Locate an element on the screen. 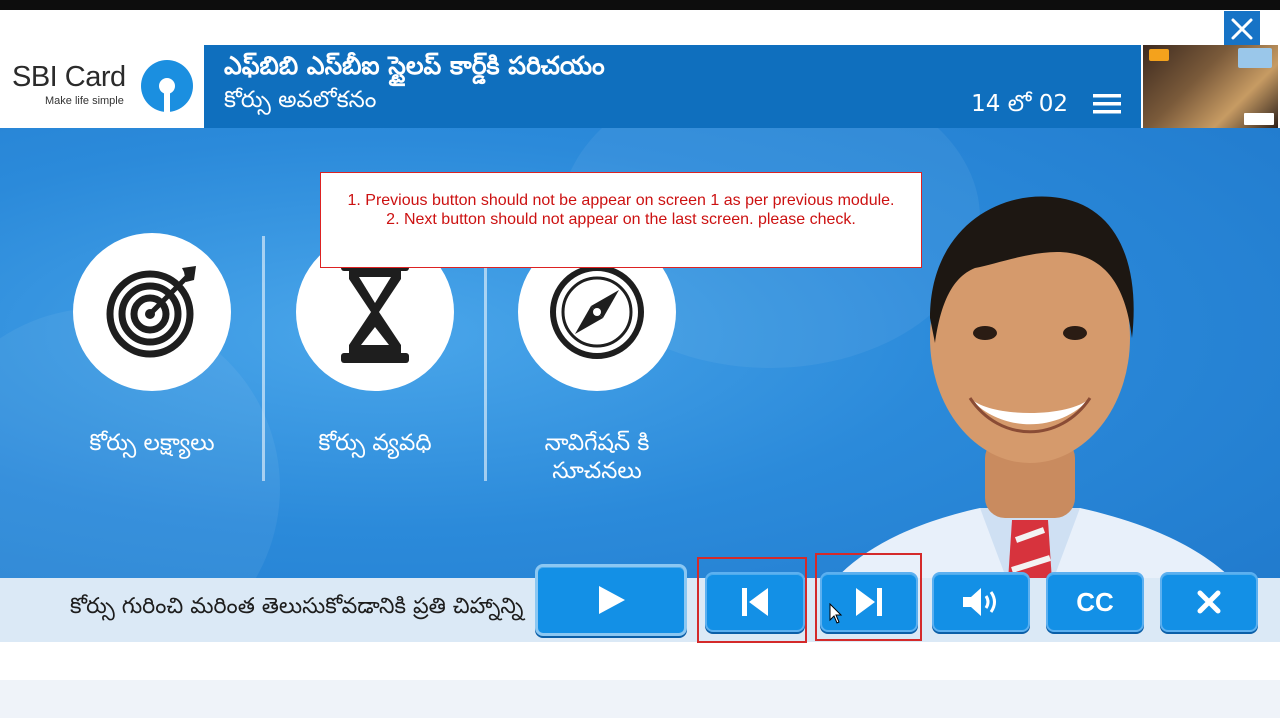 This screenshot has width=1280, height=718. sbi-logo-icon is located at coordinates (167, 86).